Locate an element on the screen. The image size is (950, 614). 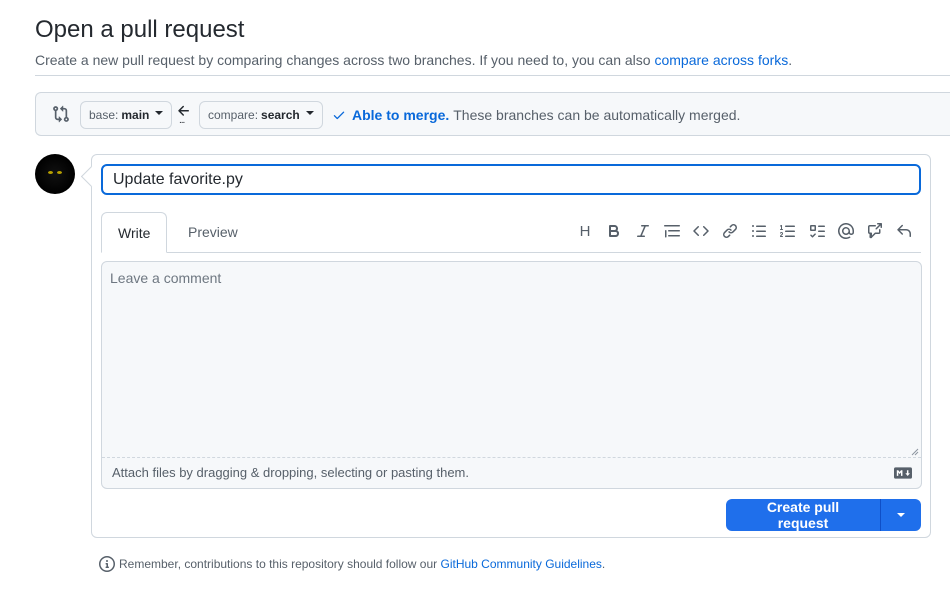
form-pointer is located at coordinates (91, 176).